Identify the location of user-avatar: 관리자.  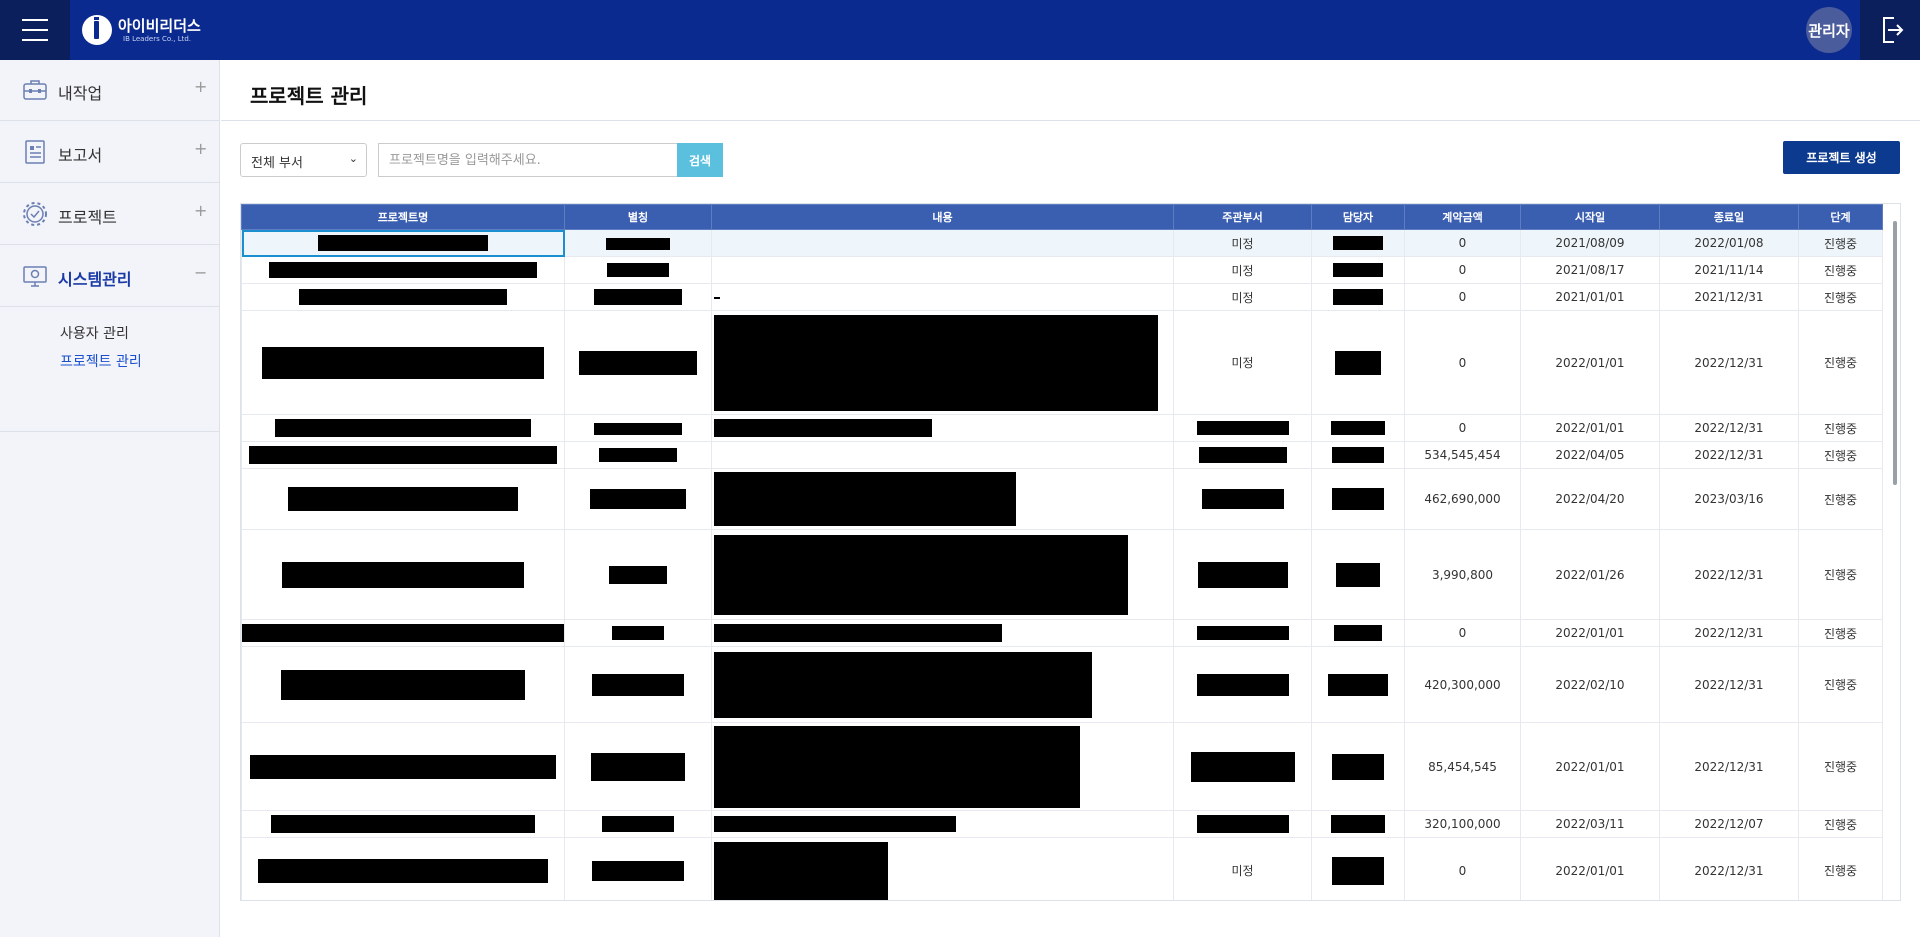
(1829, 30).